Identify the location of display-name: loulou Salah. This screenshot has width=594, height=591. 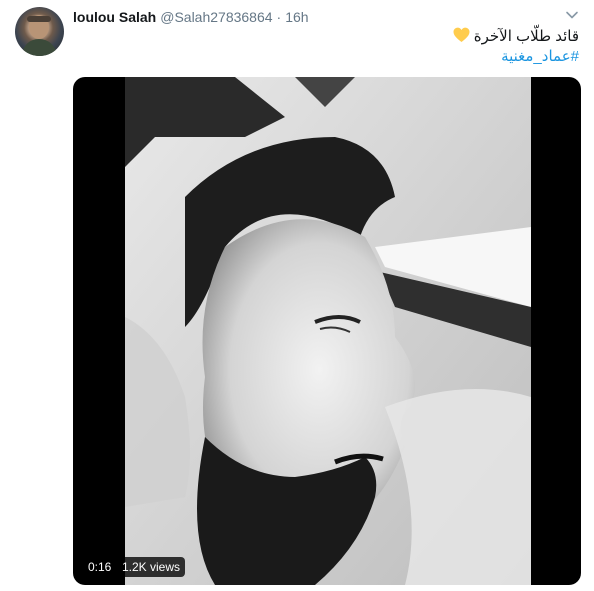
(114, 17).